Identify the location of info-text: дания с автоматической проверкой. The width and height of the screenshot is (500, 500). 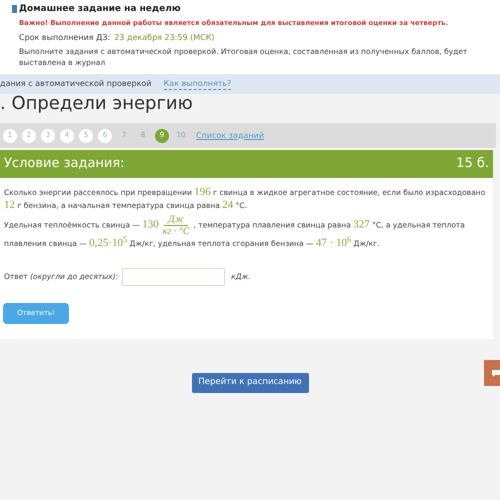
(76, 84).